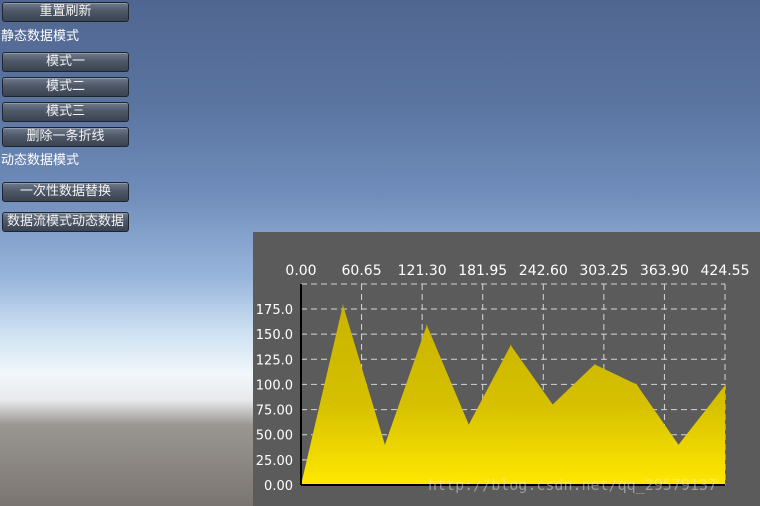  Describe the element at coordinates (40, 160) in the screenshot. I see `dynamic-mode-label: 动态数据模式` at that location.